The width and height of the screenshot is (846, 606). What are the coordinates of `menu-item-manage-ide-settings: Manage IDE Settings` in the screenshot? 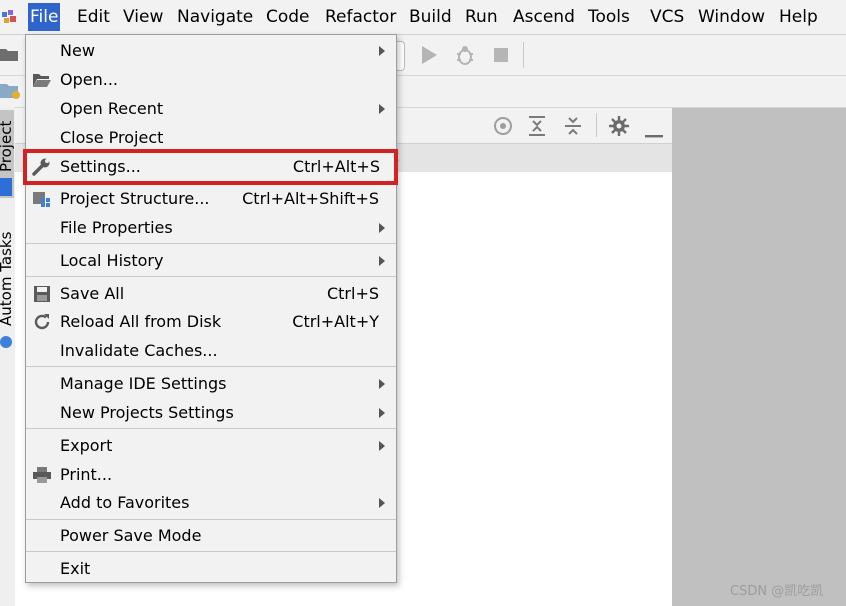 It's located at (211, 384).